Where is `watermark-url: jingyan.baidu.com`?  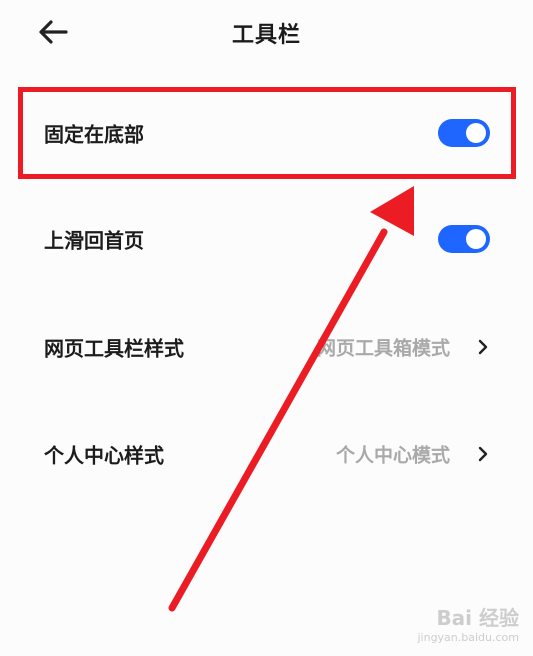
watermark-url: jingyan.baidu.com is located at coordinates (468, 637).